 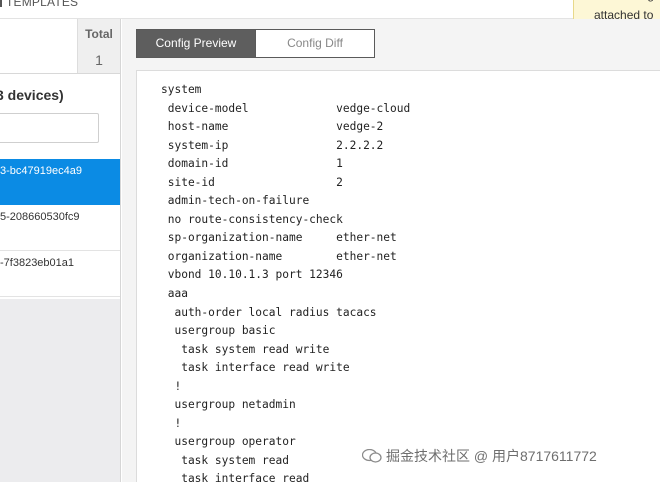 I want to click on device-list-item: 3-bc47919ec4a9, so click(x=60, y=182).